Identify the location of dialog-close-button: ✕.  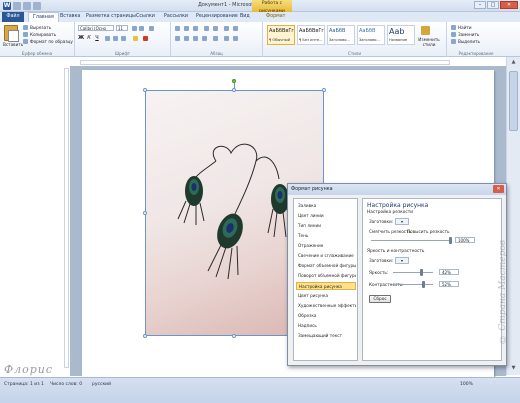
(498, 189).